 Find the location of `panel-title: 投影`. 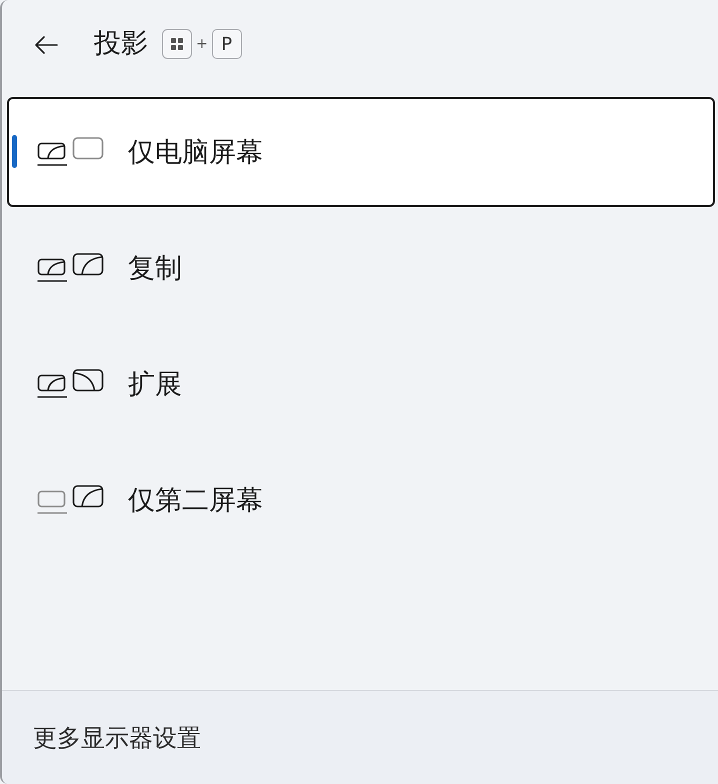

panel-title: 投影 is located at coordinates (121, 44).